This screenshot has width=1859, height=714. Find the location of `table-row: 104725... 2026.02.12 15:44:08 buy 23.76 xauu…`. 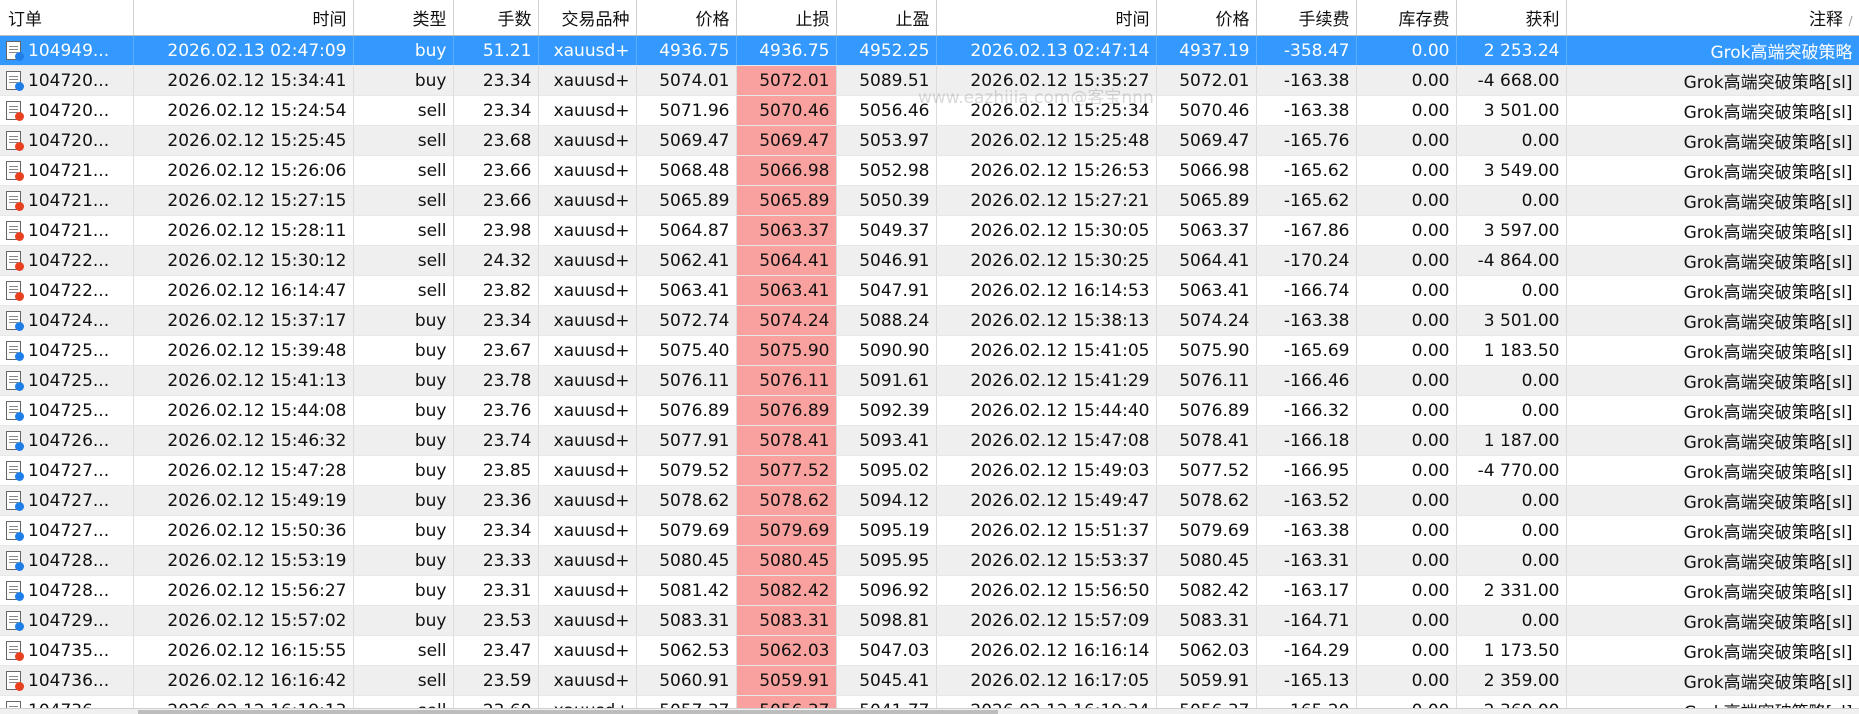

table-row: 104725... 2026.02.12 15:44:08 buy 23.76 xauu… is located at coordinates (929, 410).